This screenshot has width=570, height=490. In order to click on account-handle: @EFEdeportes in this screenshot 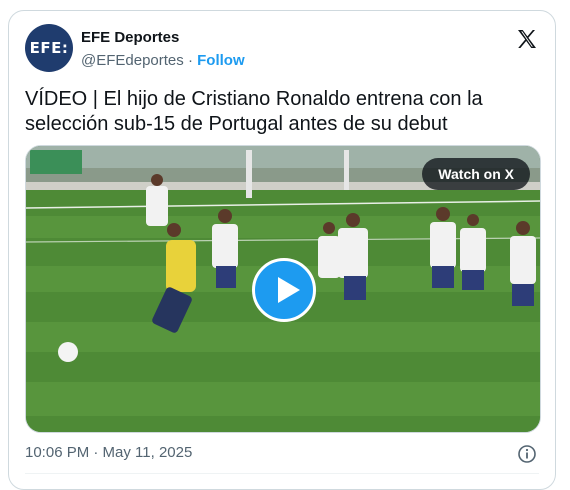, I will do `click(132, 60)`.